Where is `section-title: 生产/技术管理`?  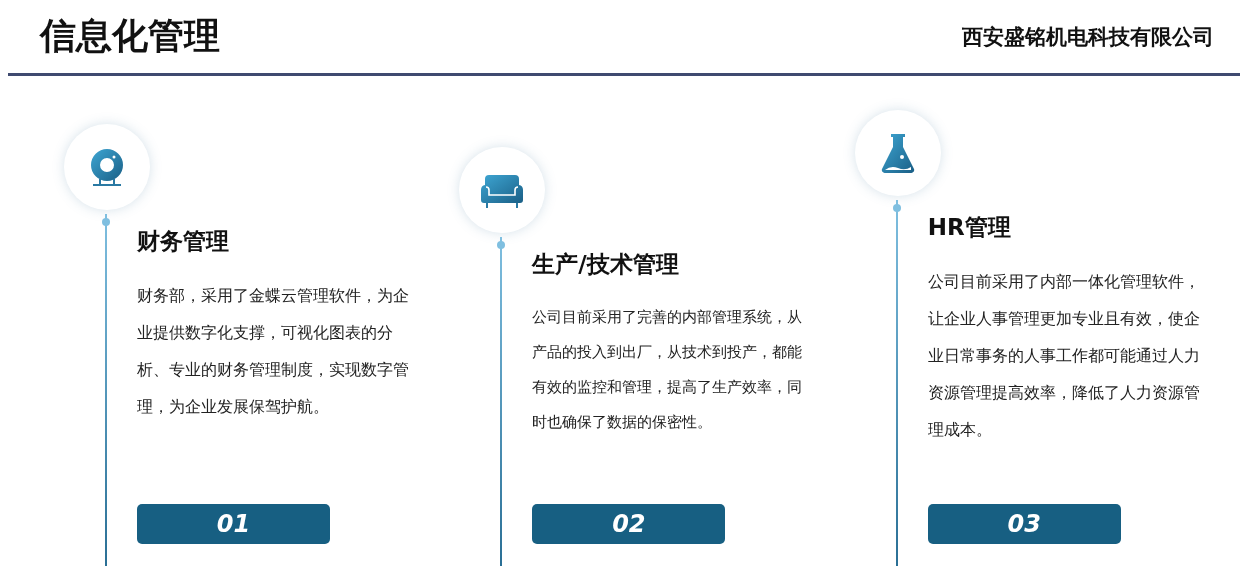 section-title: 生产/技术管理 is located at coordinates (606, 264).